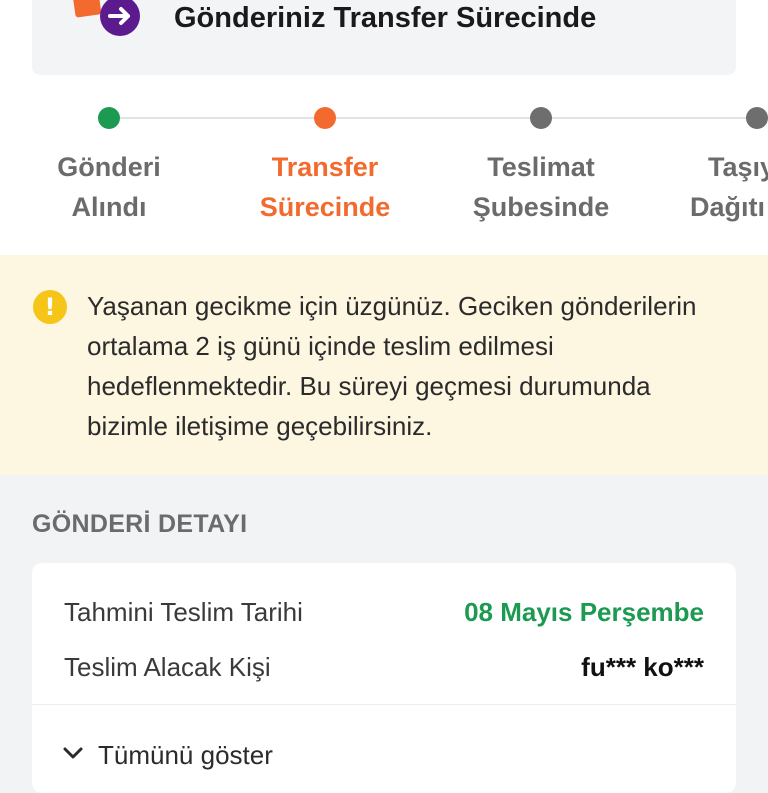 This screenshot has height=793, width=768. I want to click on section-title: GÖNDERİ DETAYI, so click(140, 524).